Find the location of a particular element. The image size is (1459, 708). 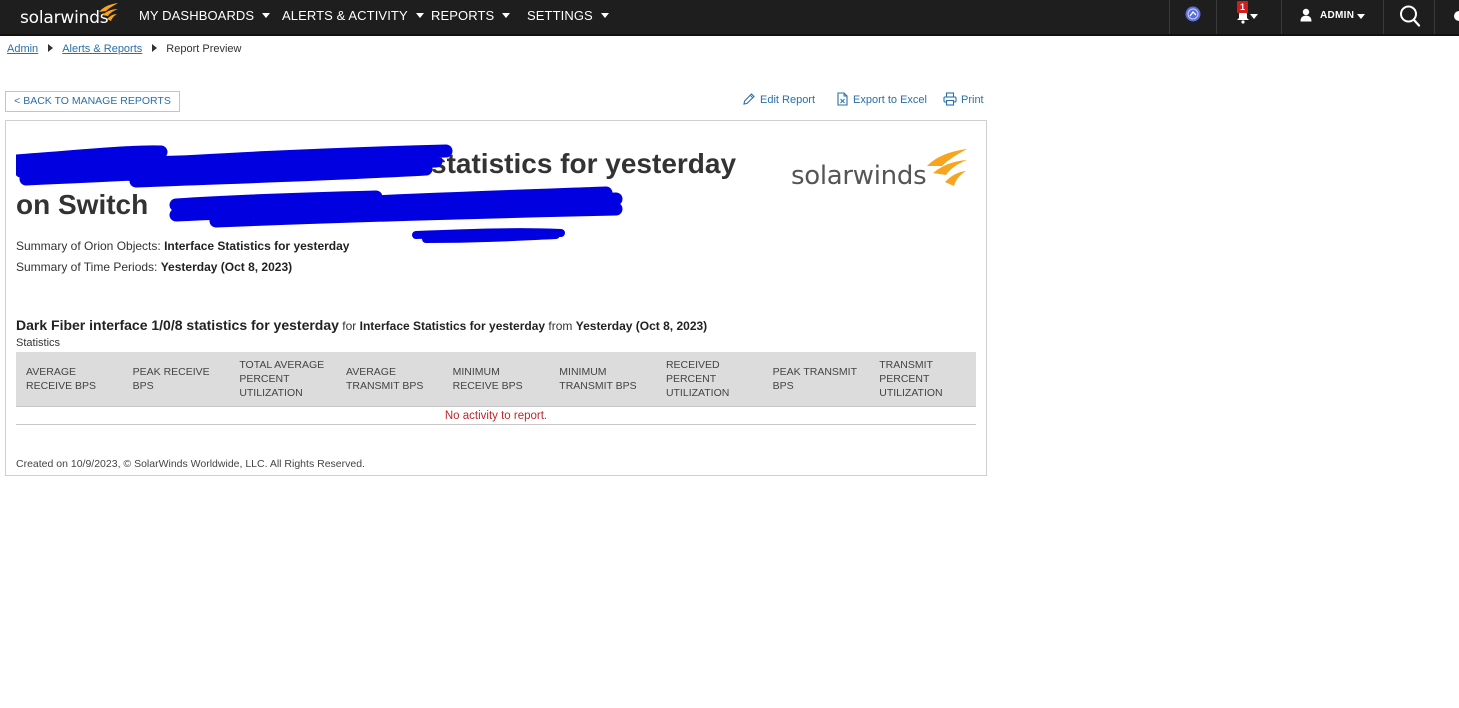

edit-report-link: Edit Report is located at coordinates (778, 99).